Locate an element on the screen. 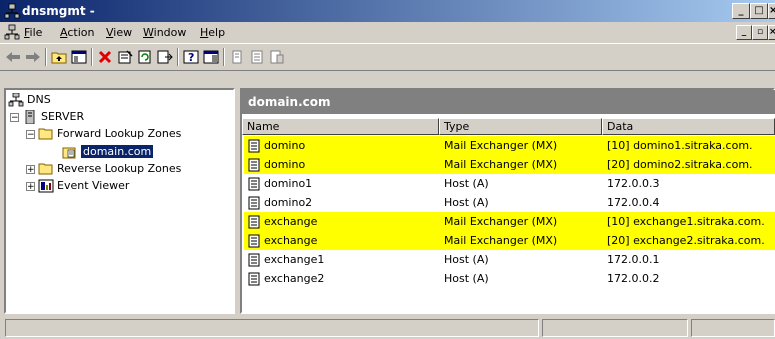 This screenshot has width=775, height=339. column-header-name: Name is located at coordinates (340, 126).